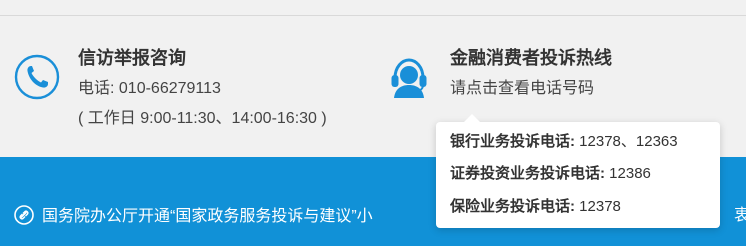 Image resolution: width=746 pixels, height=246 pixels. Describe the element at coordinates (531, 58) in the screenshot. I see `hotline-title: 金融消费者投诉热线` at that location.